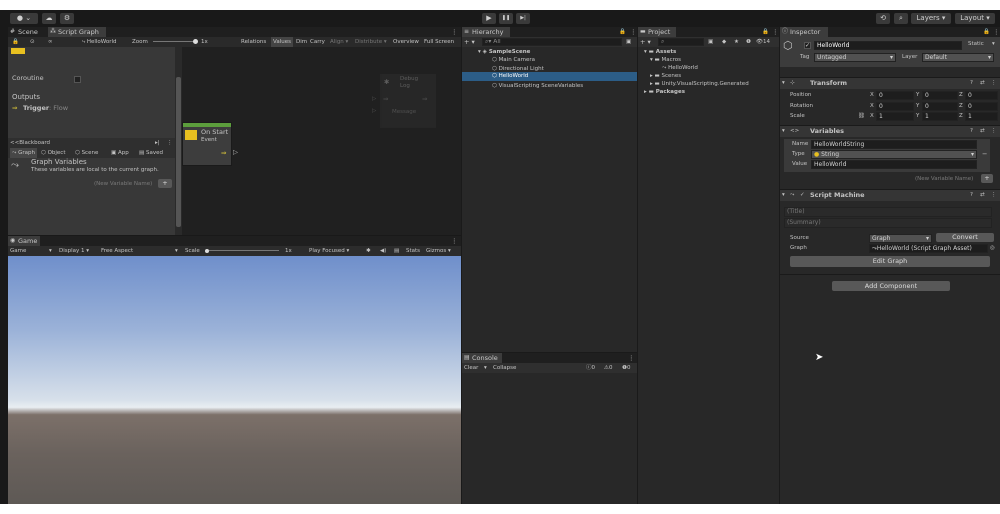  Describe the element at coordinates (489, 18) in the screenshot. I see `play-button: ▶` at that location.